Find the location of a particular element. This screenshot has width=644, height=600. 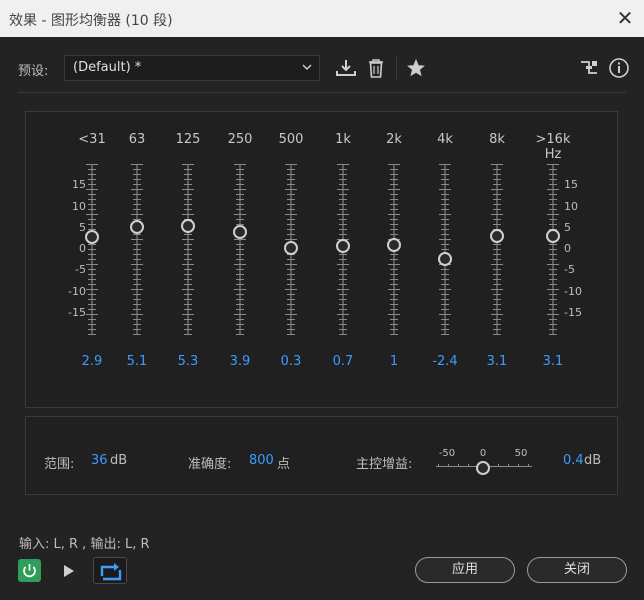

band-frequency-label: >16k Hz is located at coordinates (553, 147).